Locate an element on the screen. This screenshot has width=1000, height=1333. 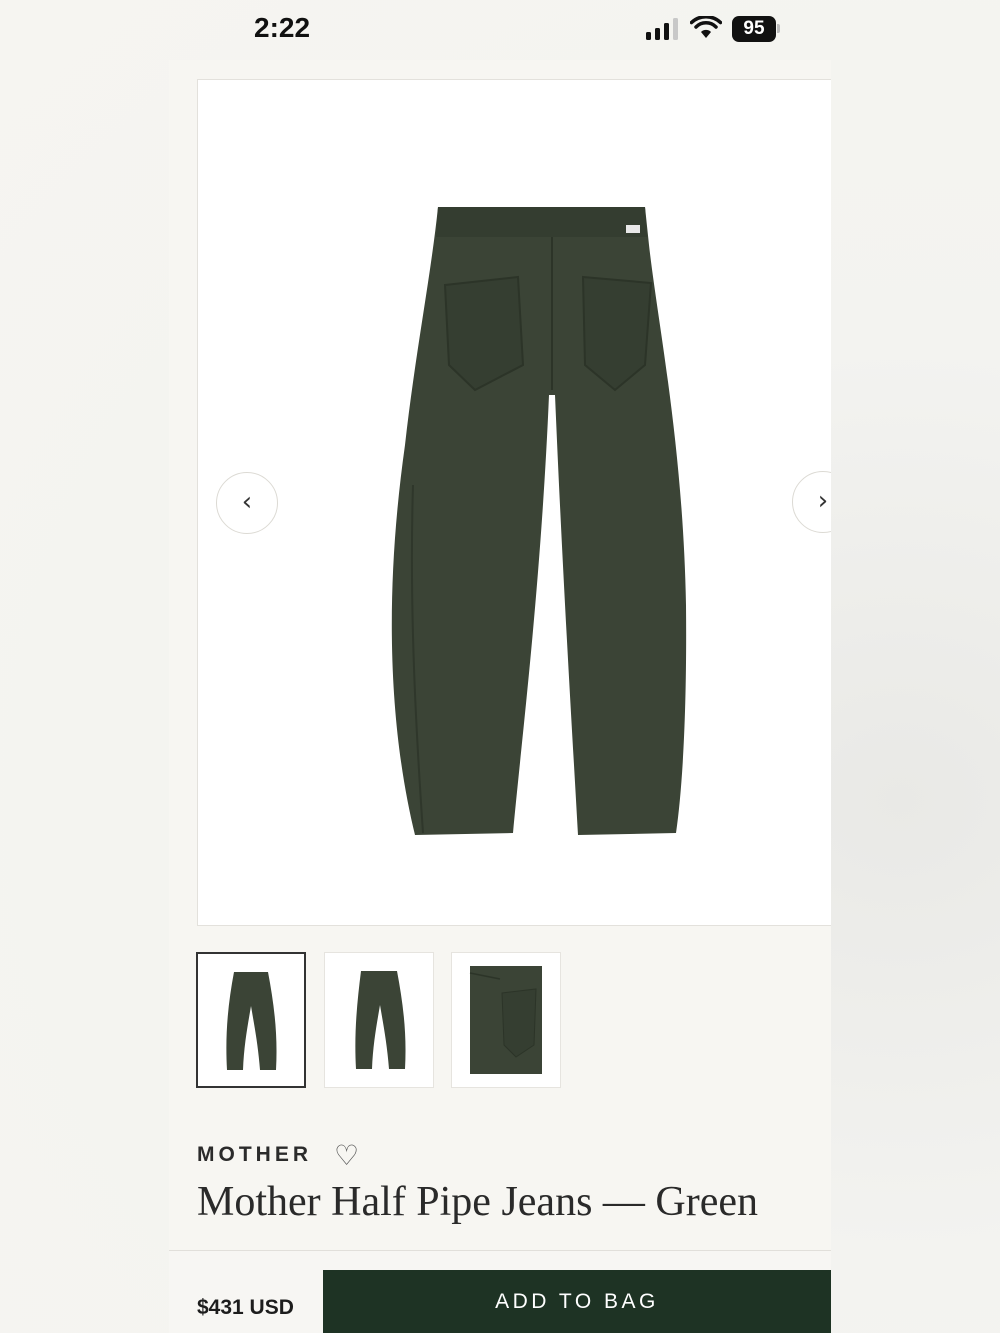
sticky-purchase-bar: $431 USD ADD TO BAG is located at coordinates (500, 1291).